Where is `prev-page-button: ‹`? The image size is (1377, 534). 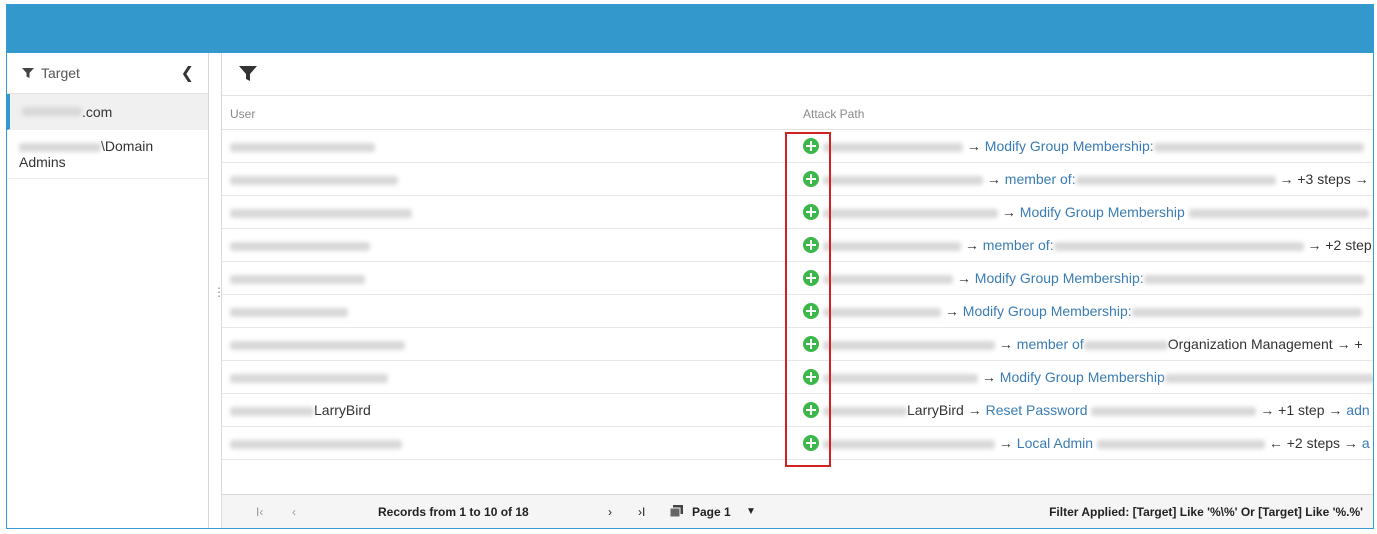 prev-page-button: ‹ is located at coordinates (294, 512).